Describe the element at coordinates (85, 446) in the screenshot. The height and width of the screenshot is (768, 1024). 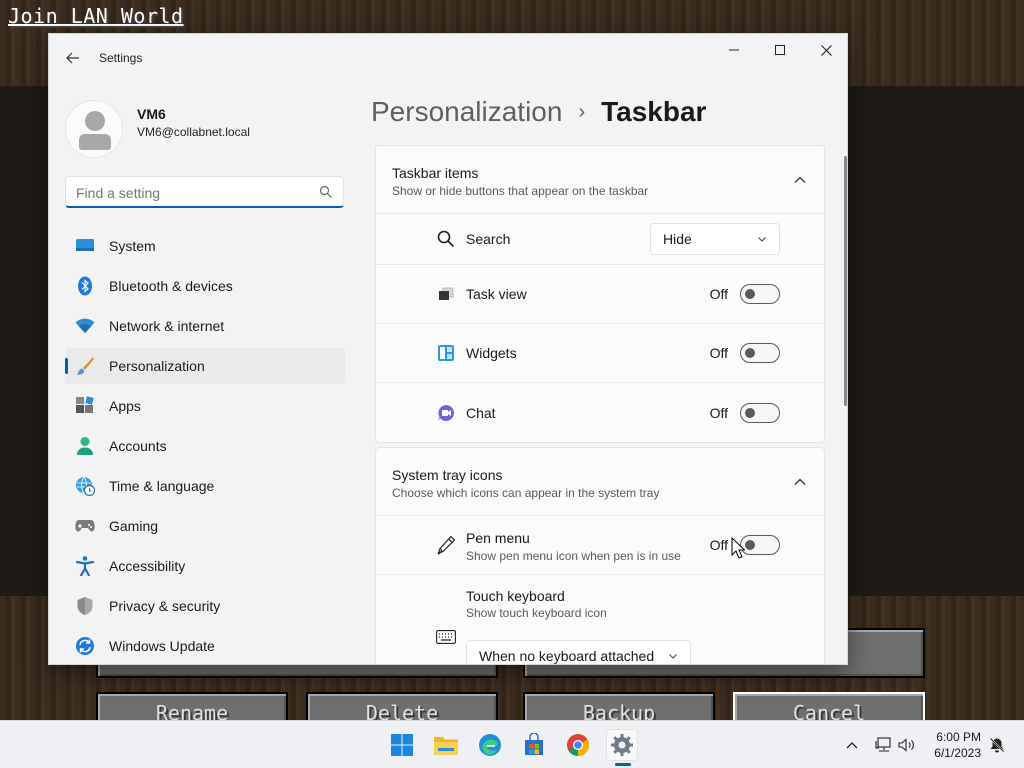
I see `person-icon` at that location.